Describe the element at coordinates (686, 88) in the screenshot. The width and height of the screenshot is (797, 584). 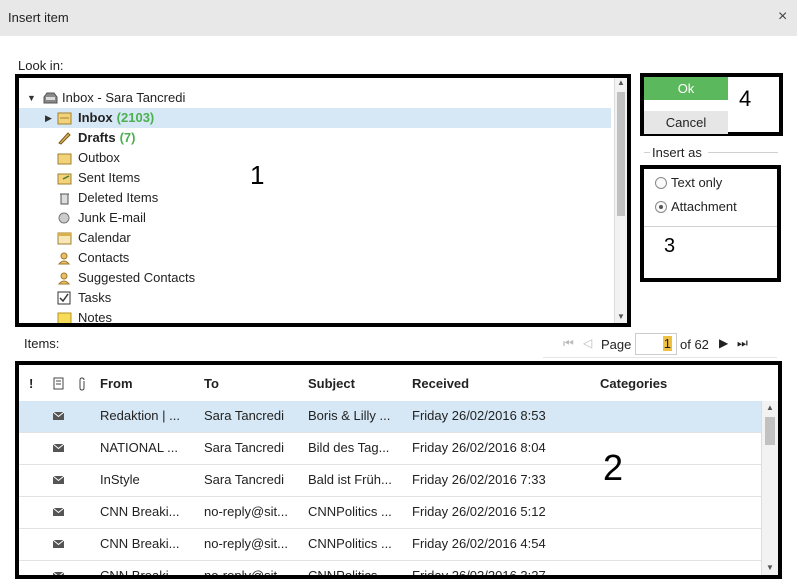
I see `ok-button: Ok` at that location.